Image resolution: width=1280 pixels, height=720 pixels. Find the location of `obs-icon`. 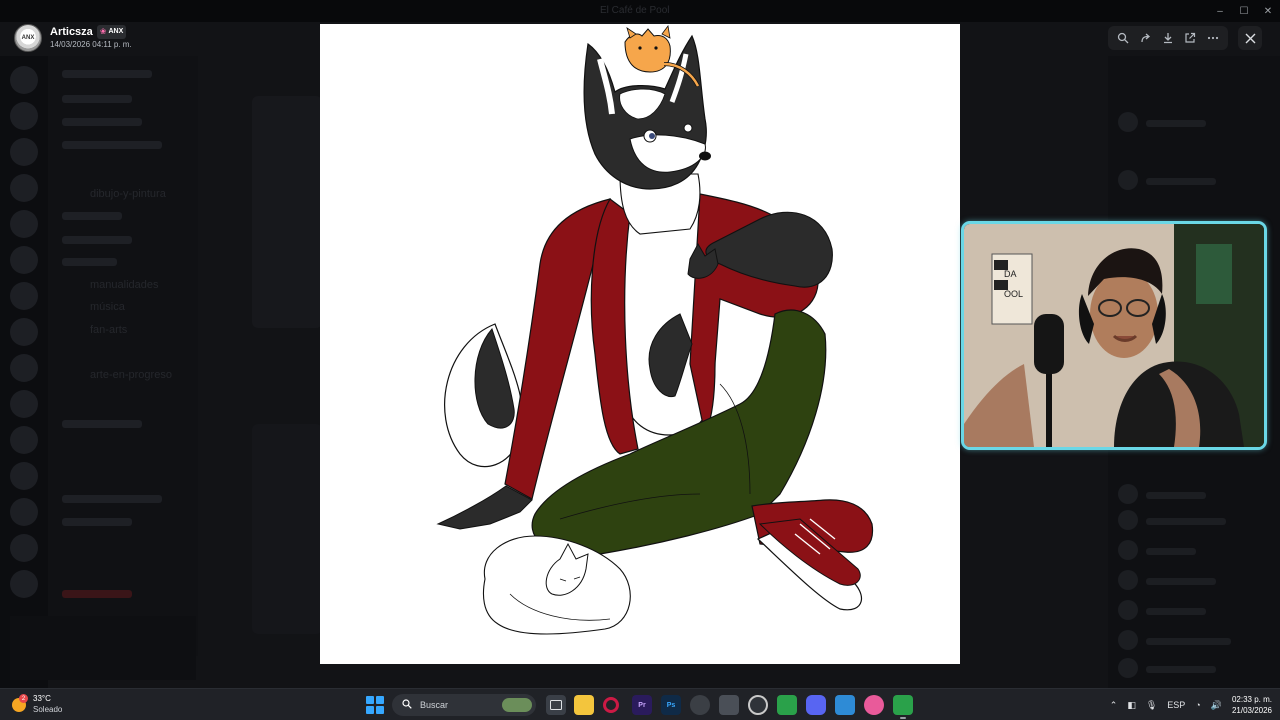

obs-icon is located at coordinates (700, 705).